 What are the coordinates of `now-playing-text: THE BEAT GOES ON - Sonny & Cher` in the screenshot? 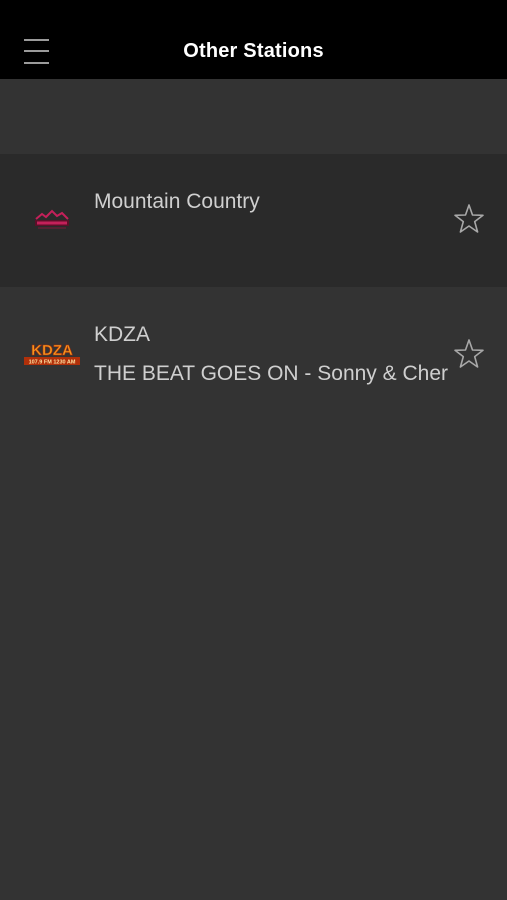 It's located at (271, 373).